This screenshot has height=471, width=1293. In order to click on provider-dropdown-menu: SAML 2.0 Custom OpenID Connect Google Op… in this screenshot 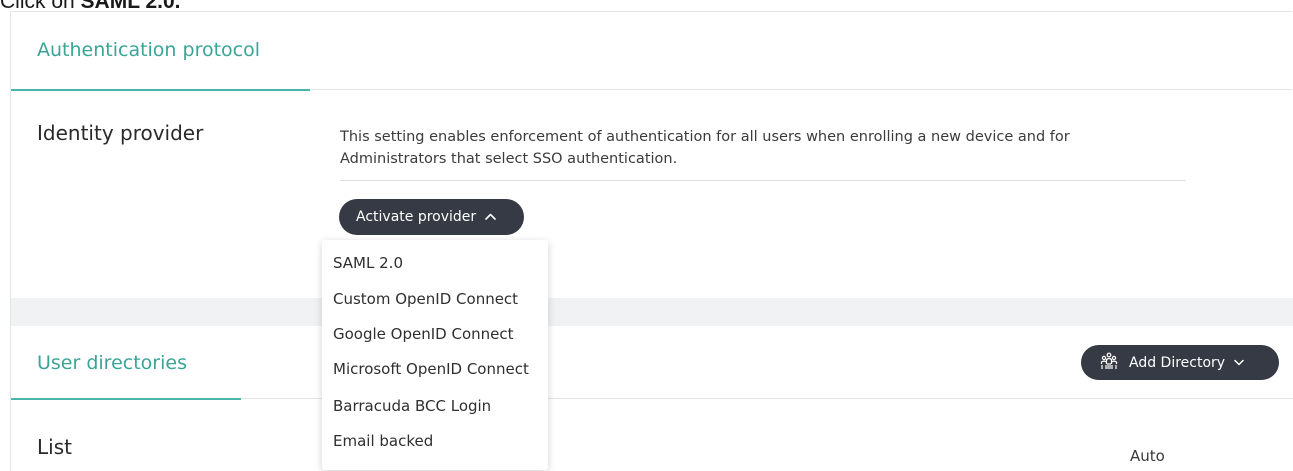, I will do `click(435, 355)`.